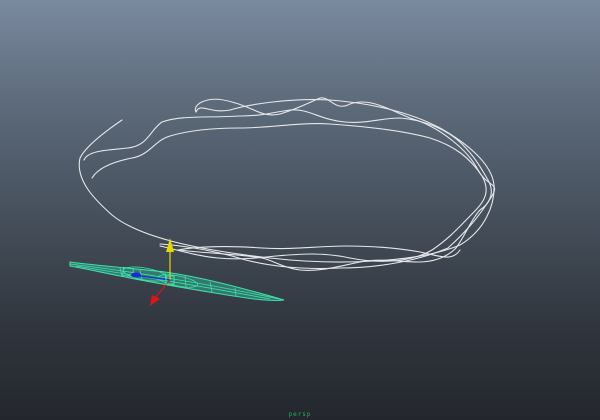 This screenshot has height=420, width=600. What do you see at coordinates (136, 275) in the screenshot?
I see `gizmo-z-axis-arrow-icon` at bounding box center [136, 275].